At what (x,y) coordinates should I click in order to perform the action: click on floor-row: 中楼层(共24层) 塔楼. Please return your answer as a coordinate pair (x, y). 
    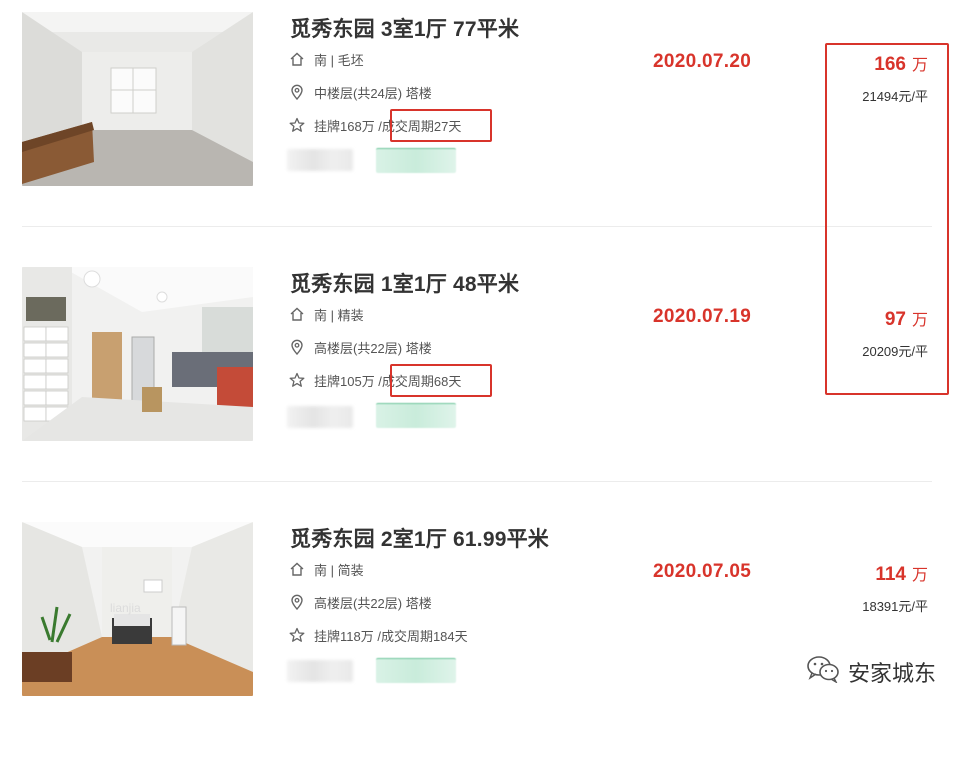
    Looking at the image, I should click on (360, 92).